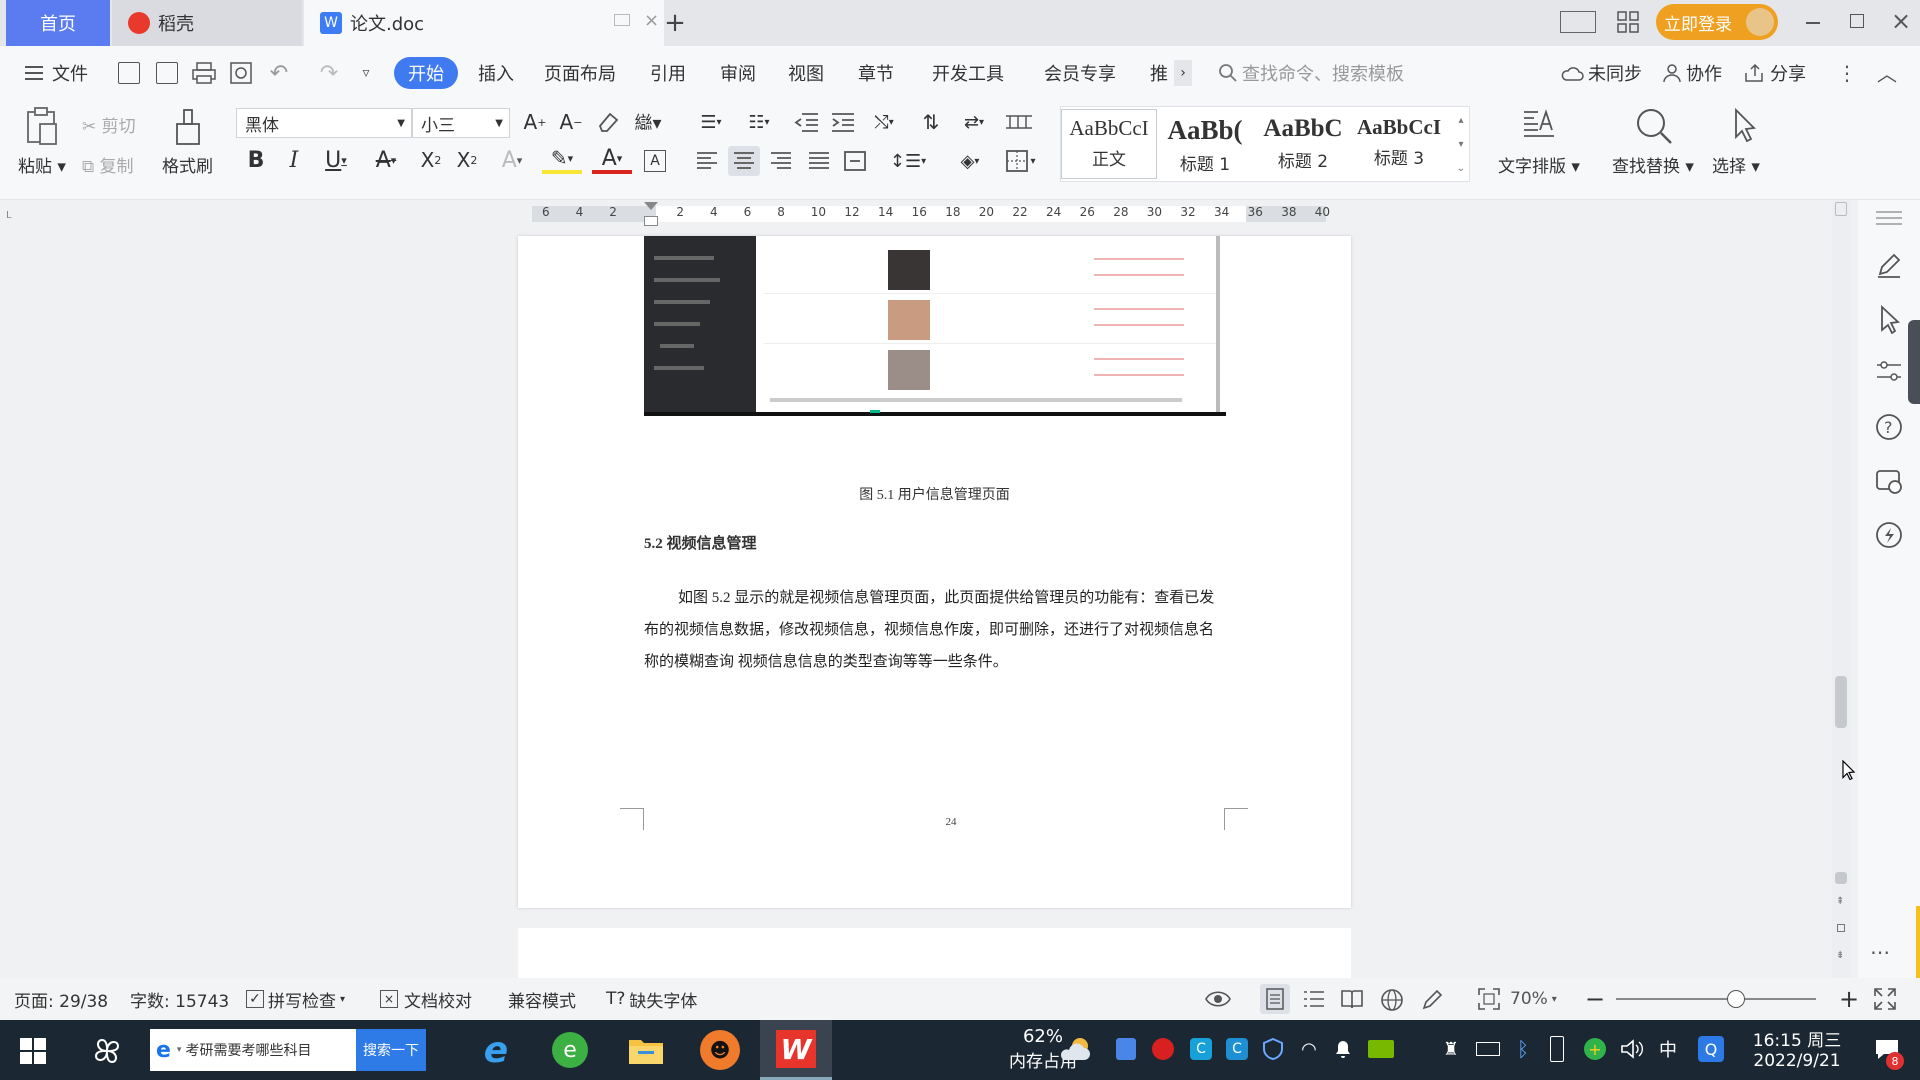 This screenshot has height=1080, width=1920. Describe the element at coordinates (1489, 999) in the screenshot. I see `fit-page-icon` at that location.